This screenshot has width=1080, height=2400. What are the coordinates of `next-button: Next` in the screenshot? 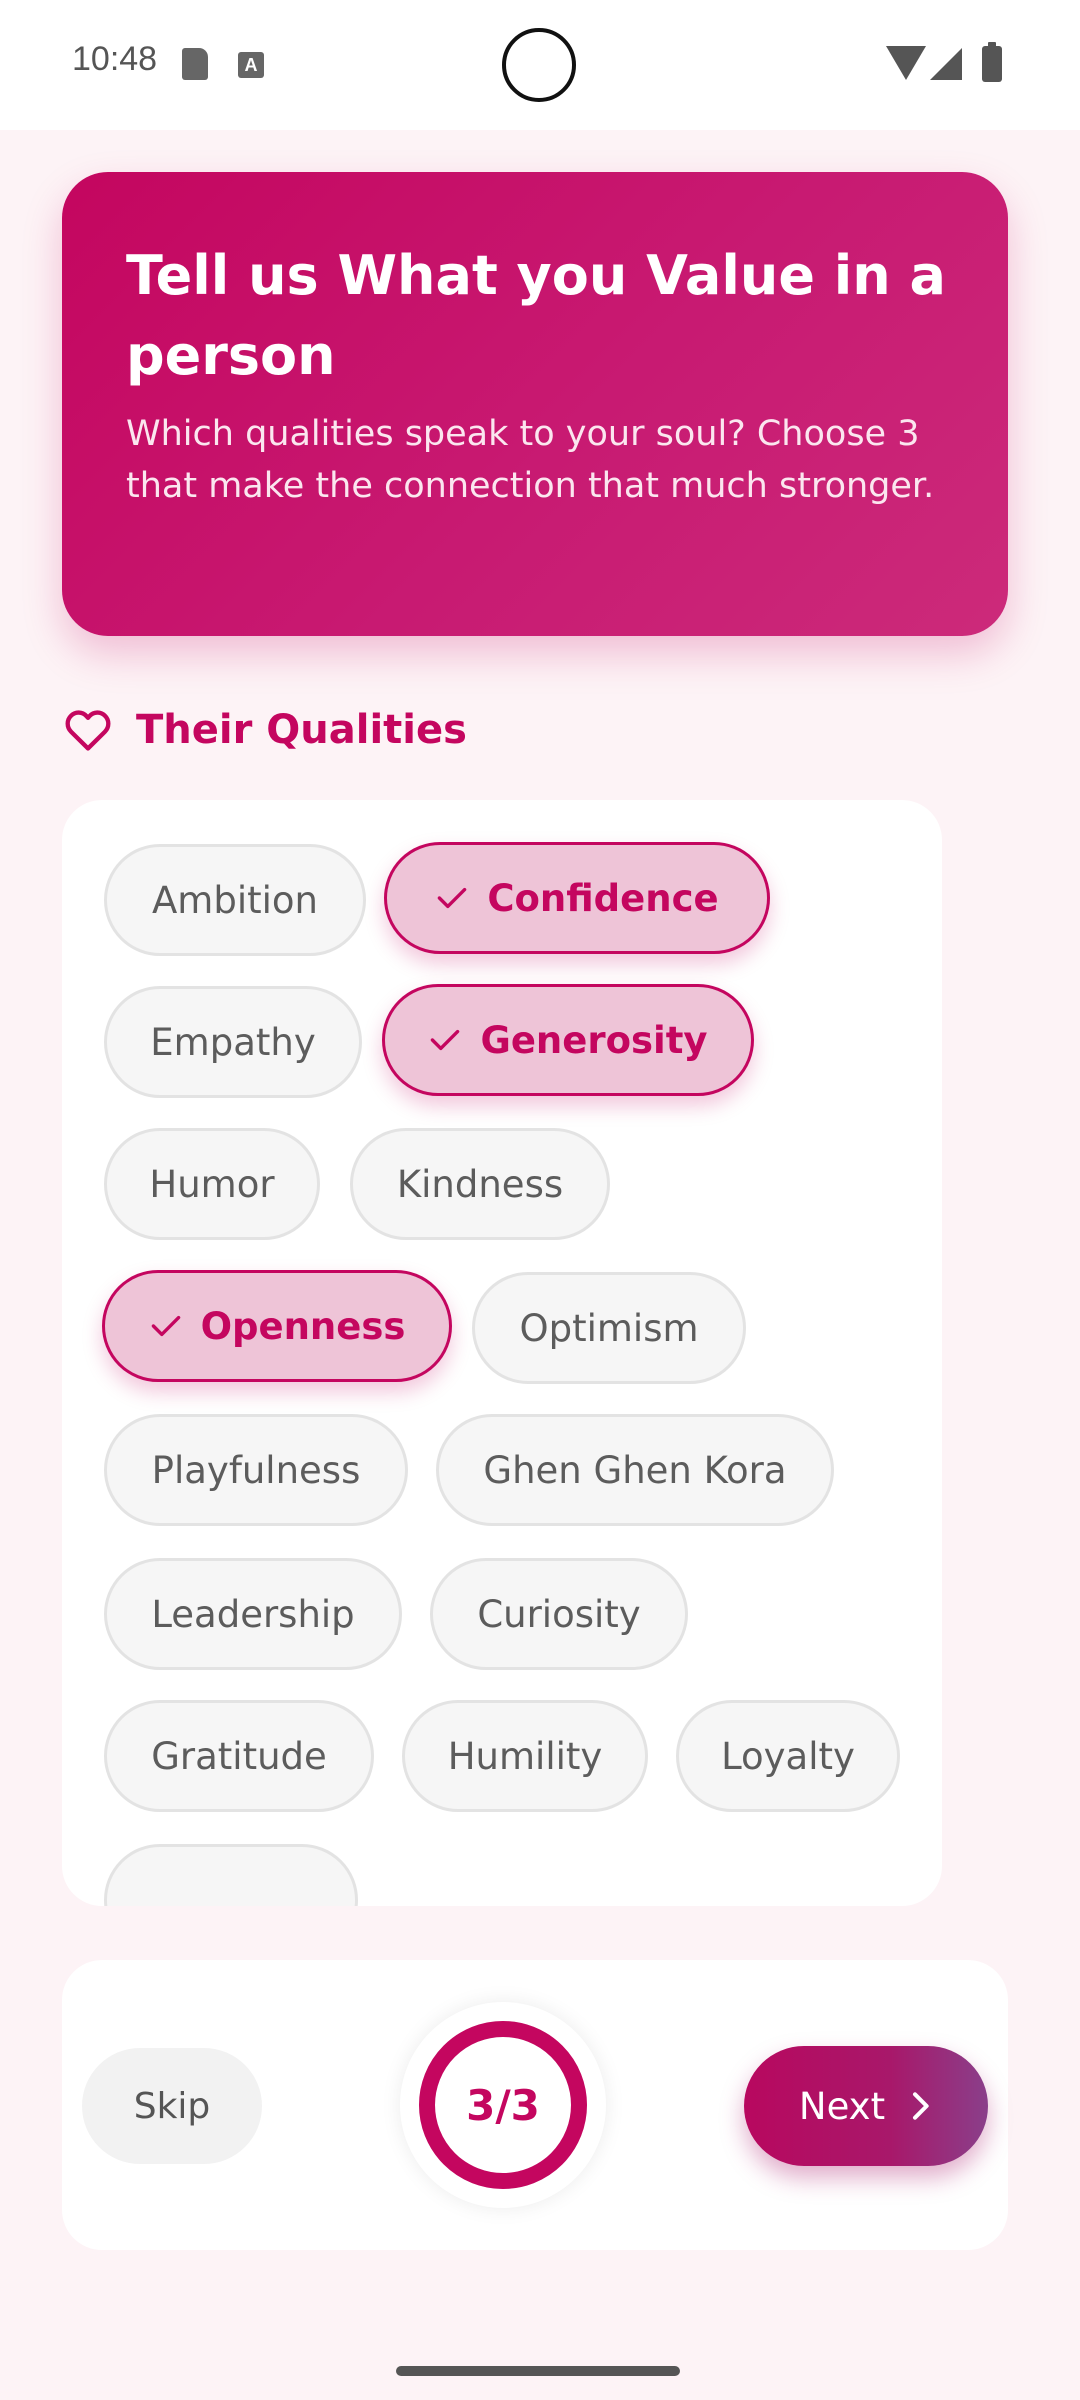 It's located at (866, 2106).